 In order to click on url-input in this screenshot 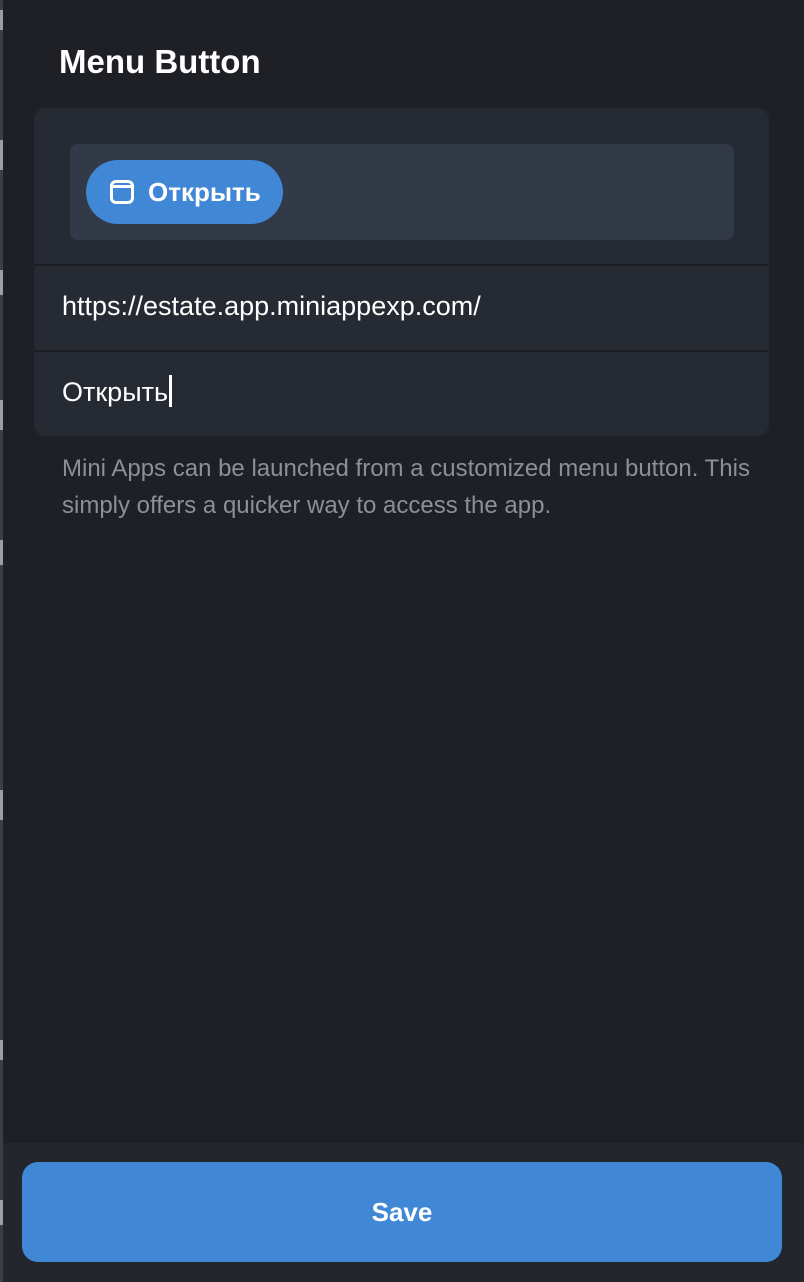, I will do `click(402, 306)`.